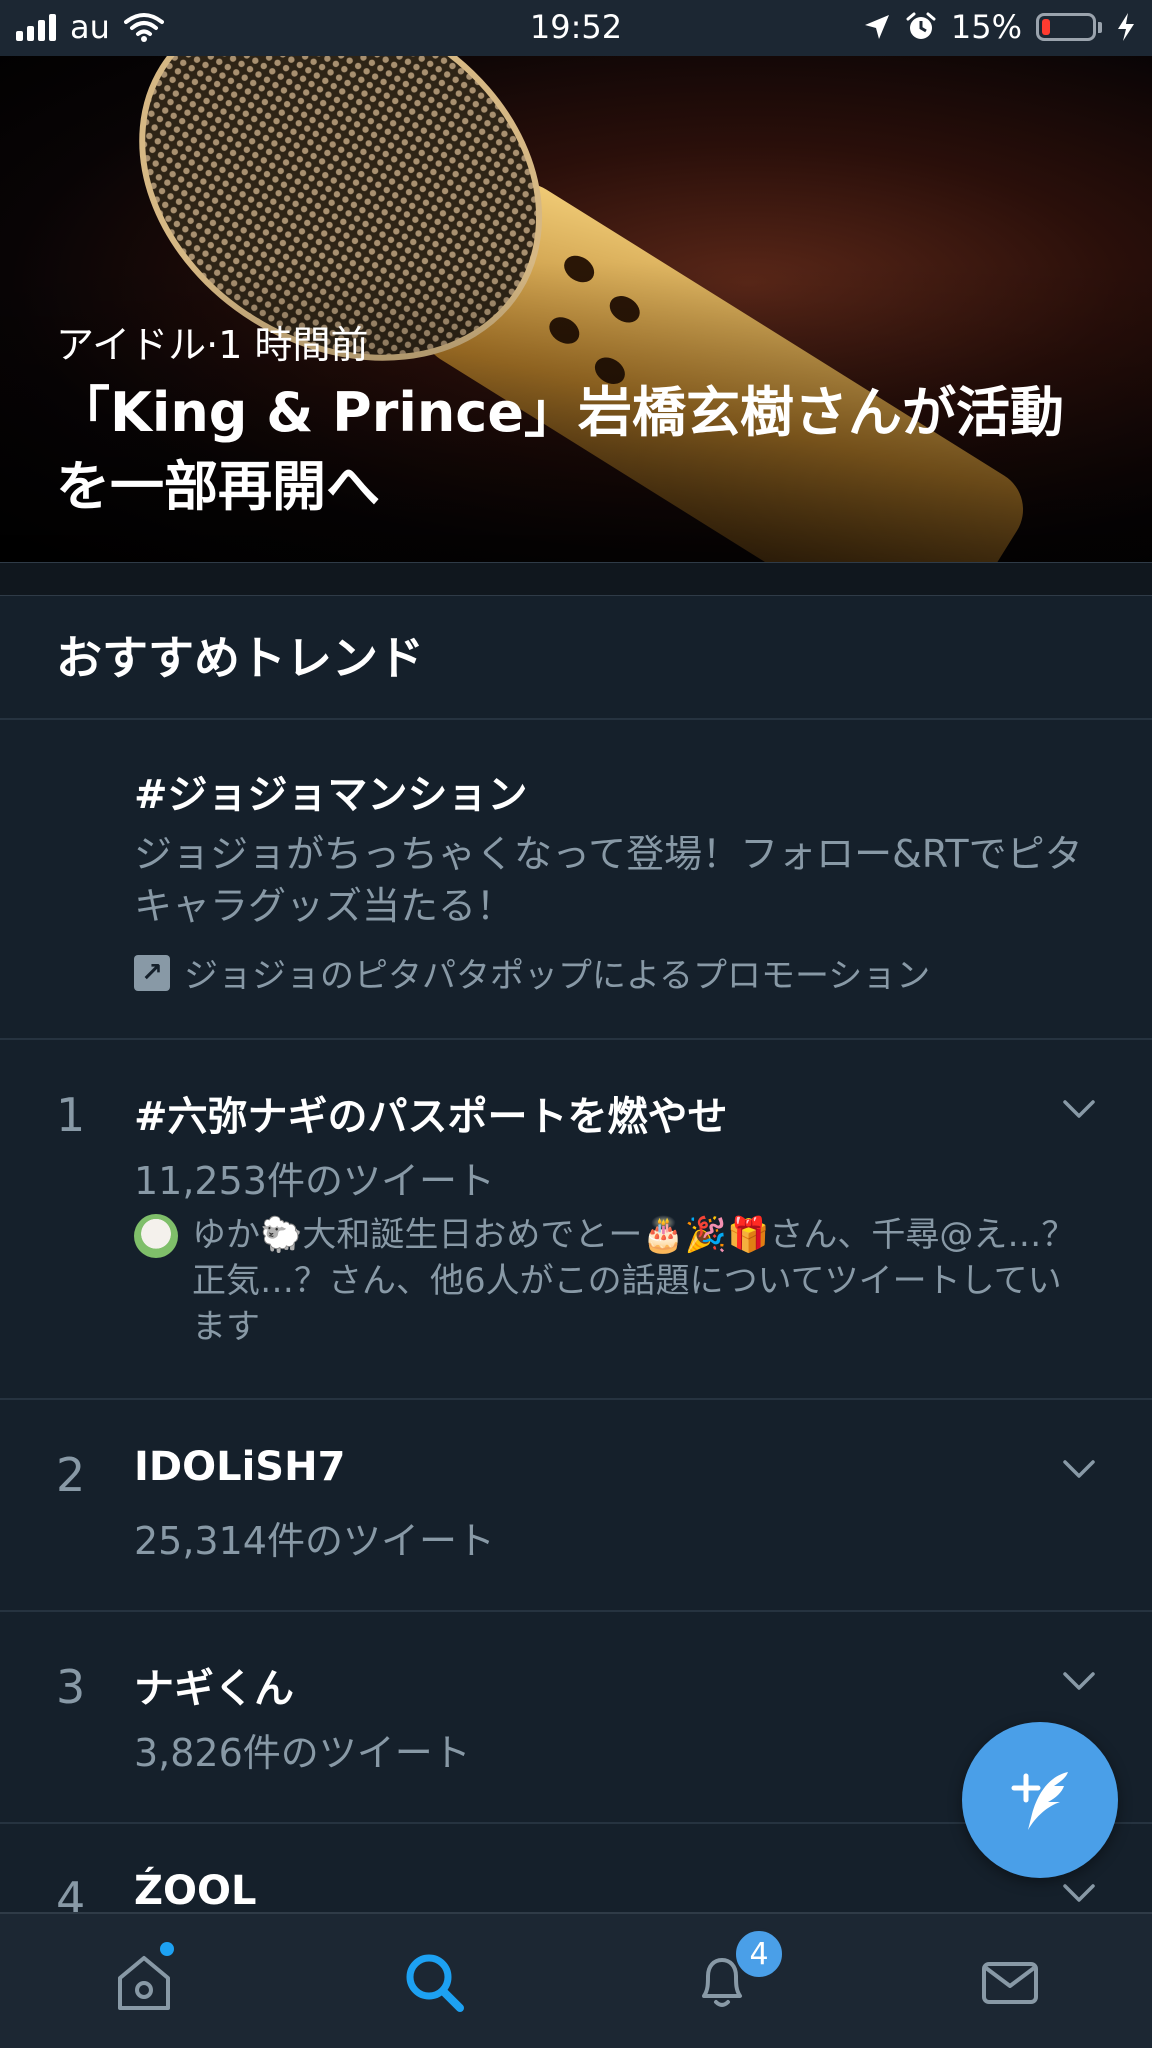  Describe the element at coordinates (131, 345) in the screenshot. I see `news-category: アイドル` at that location.